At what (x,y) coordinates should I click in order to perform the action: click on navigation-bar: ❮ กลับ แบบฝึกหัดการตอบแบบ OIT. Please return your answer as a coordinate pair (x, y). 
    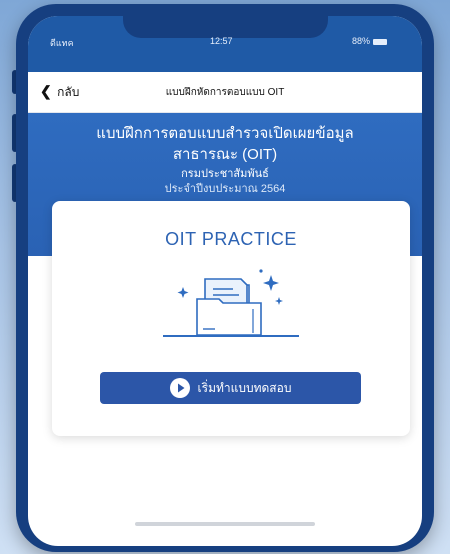
    Looking at the image, I should click on (225, 92).